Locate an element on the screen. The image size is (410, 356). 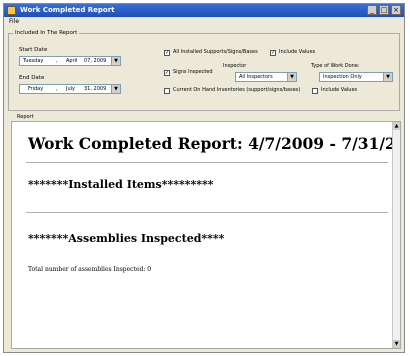
start-date-day: Tuesday is located at coordinates (33, 61).